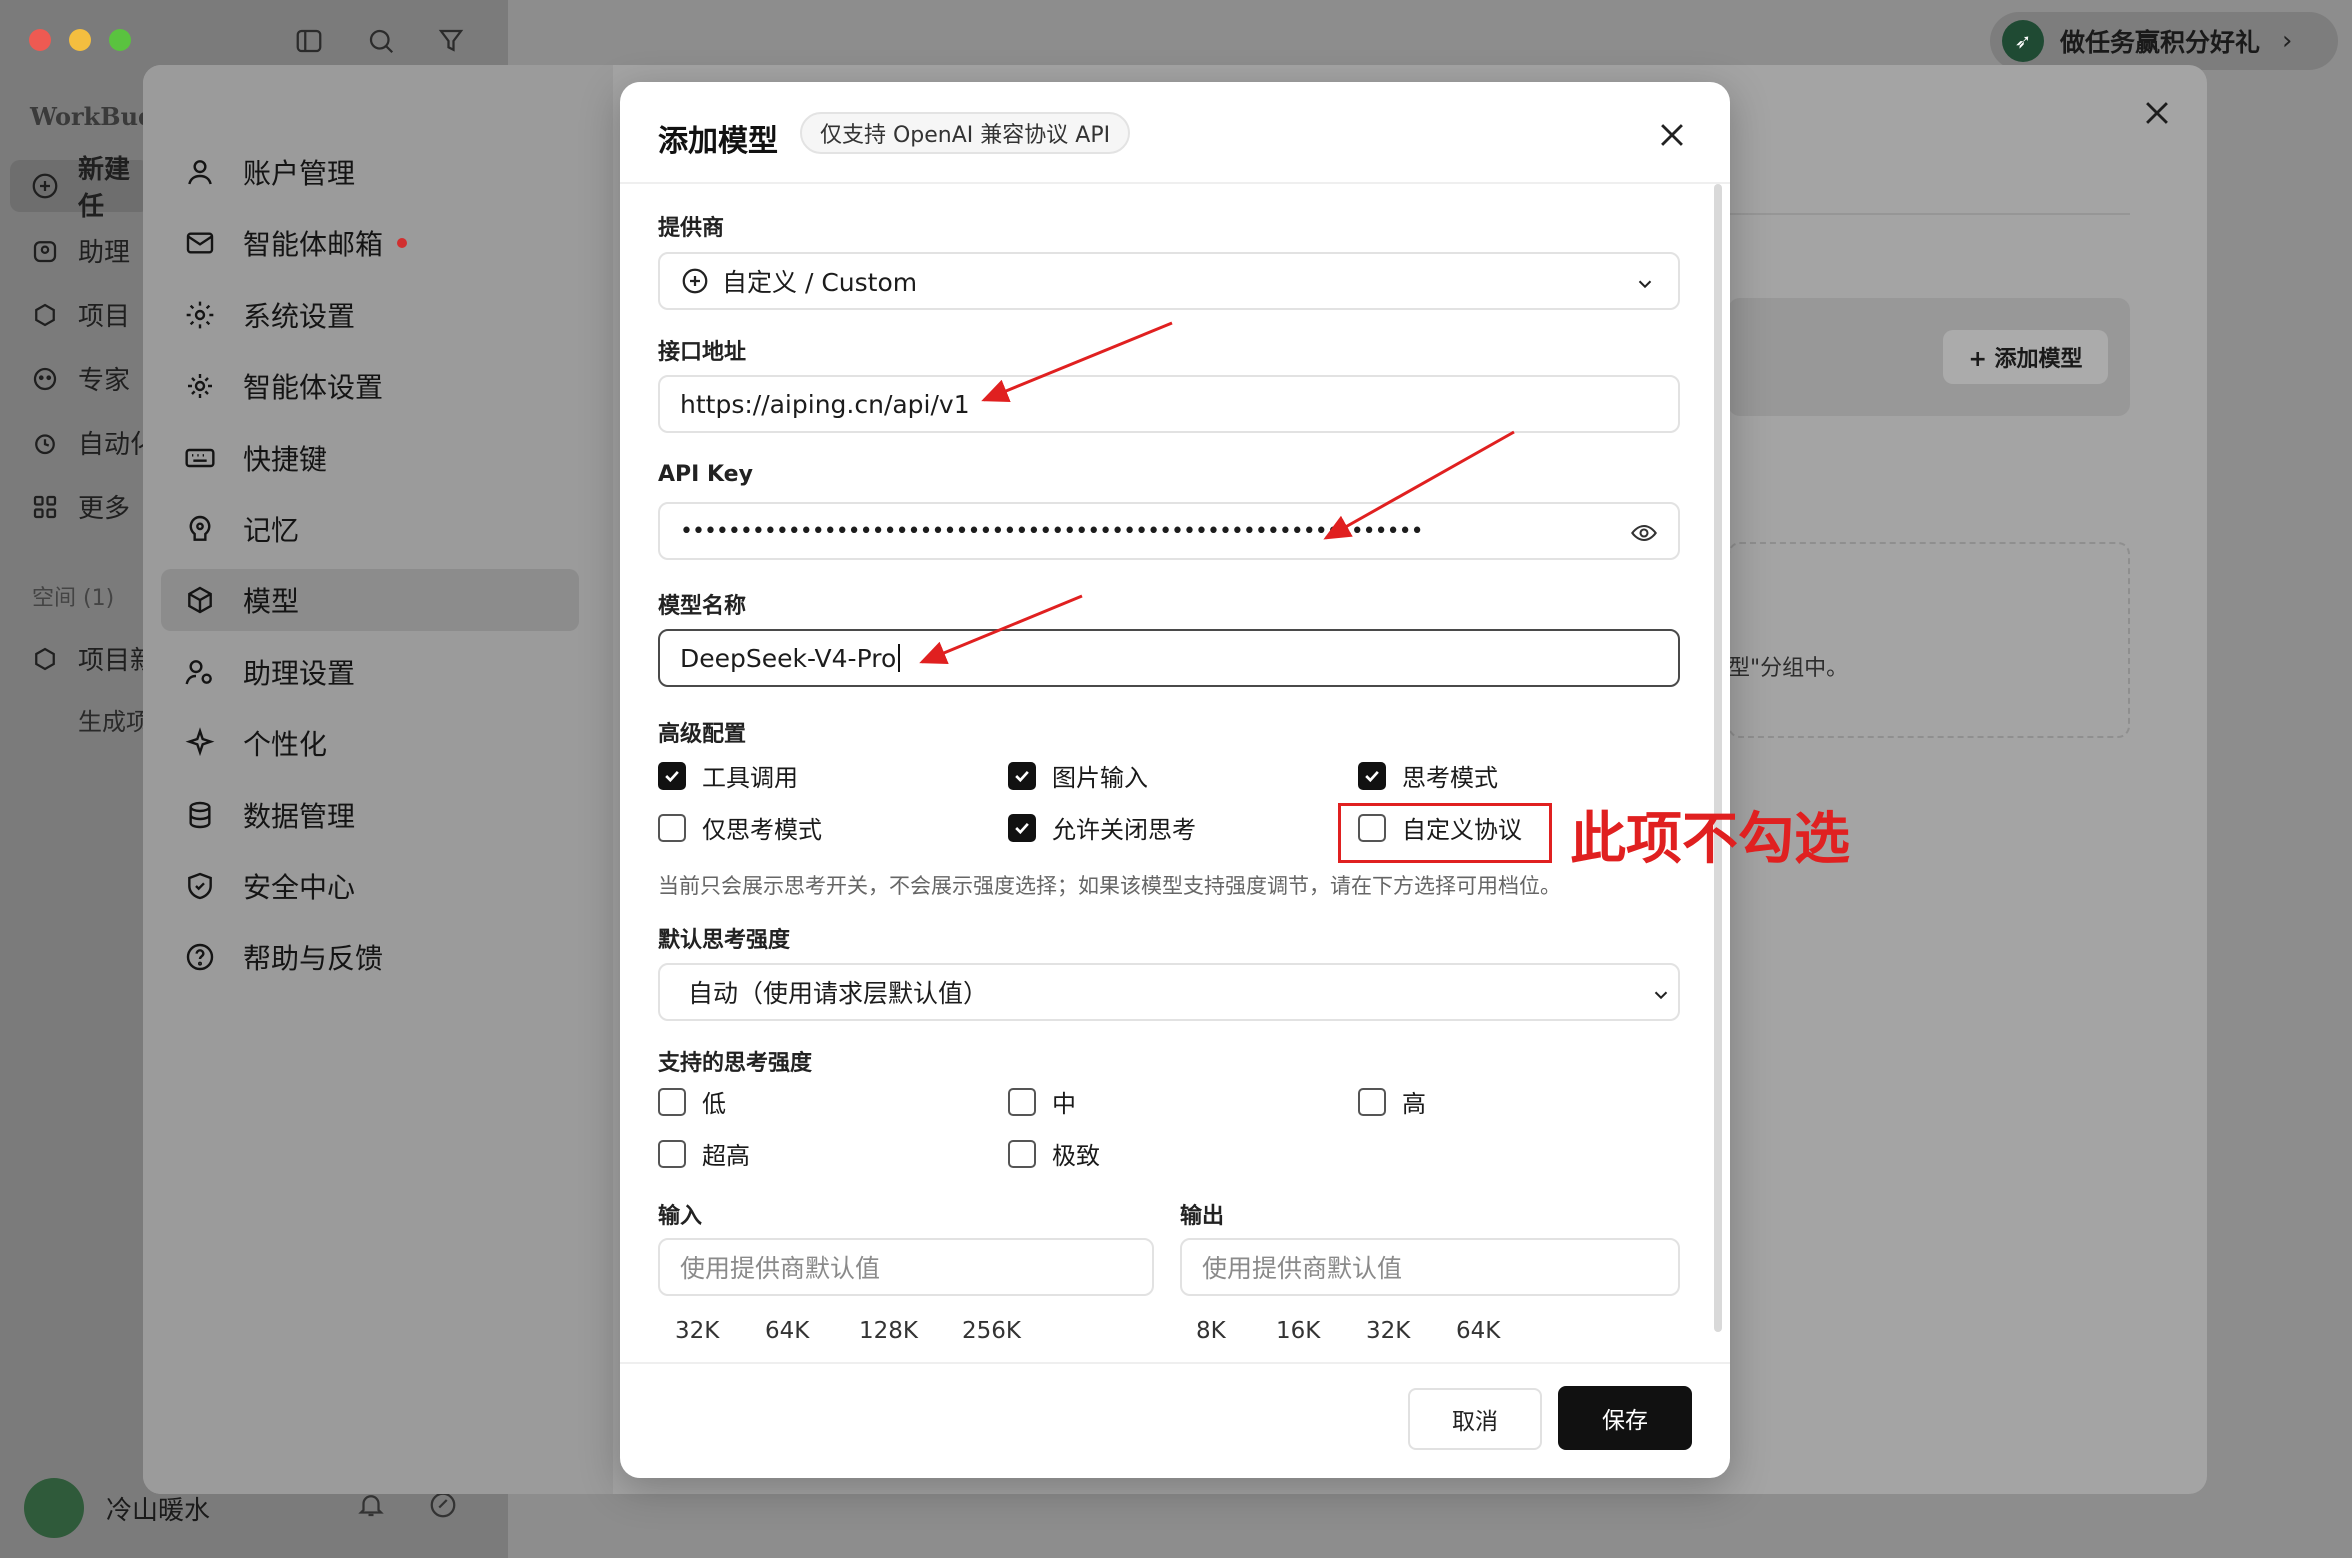 This screenshot has height=1558, width=2352. I want to click on user-name: 冷山暖水, so click(158, 1510).